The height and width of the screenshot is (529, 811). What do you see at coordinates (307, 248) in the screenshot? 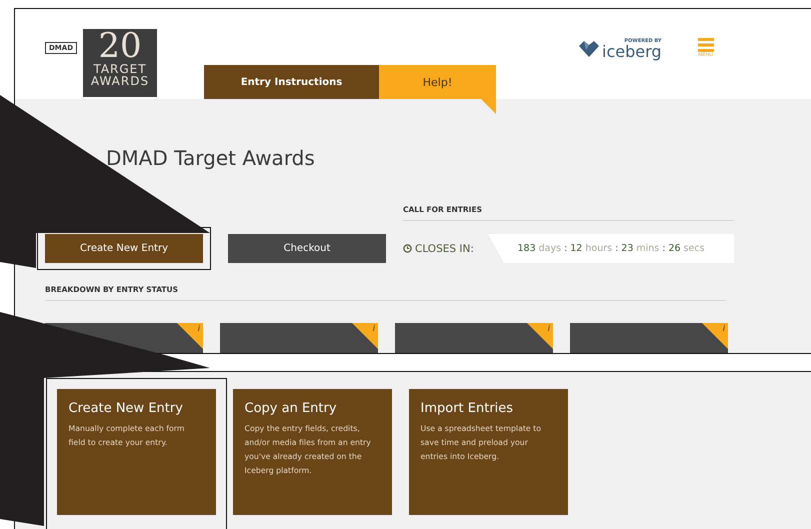
I see `action-button: Checkout` at bounding box center [307, 248].